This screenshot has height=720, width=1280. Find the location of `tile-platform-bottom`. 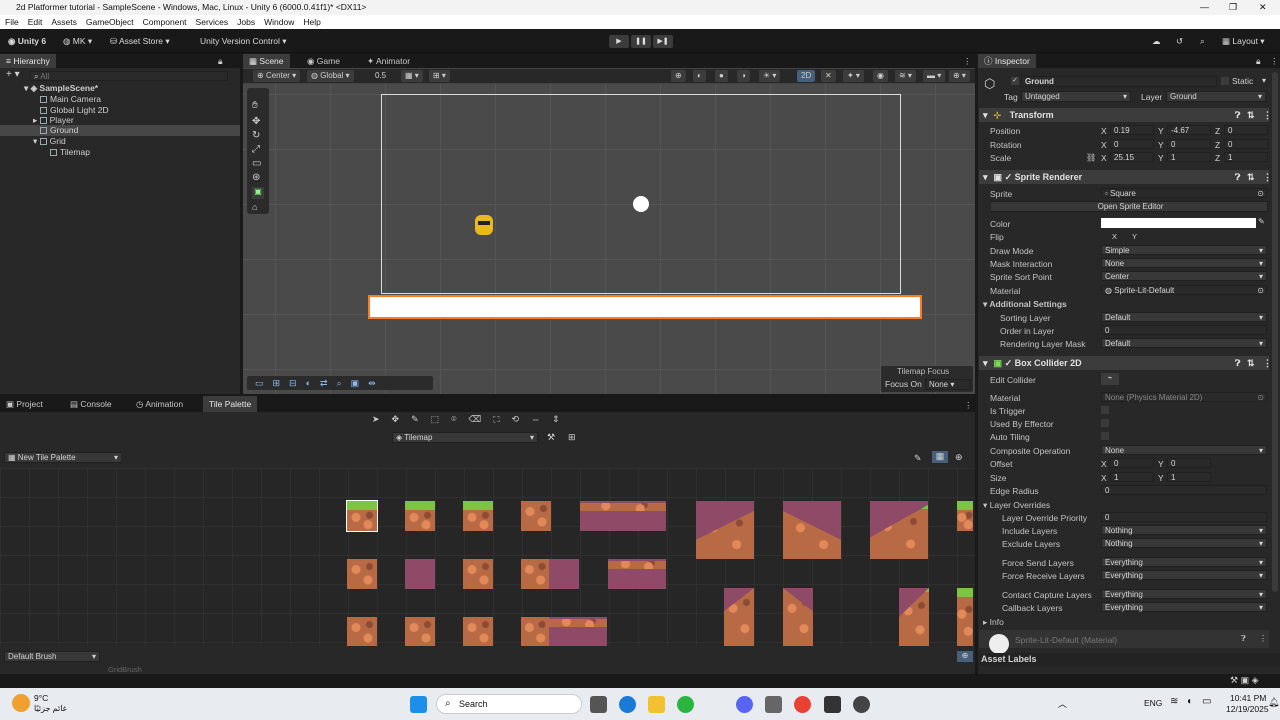

tile-platform-bottom is located at coordinates (564, 631).